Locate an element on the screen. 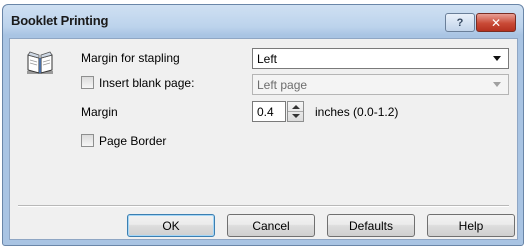  question-mark-icon: ? is located at coordinates (460, 22).